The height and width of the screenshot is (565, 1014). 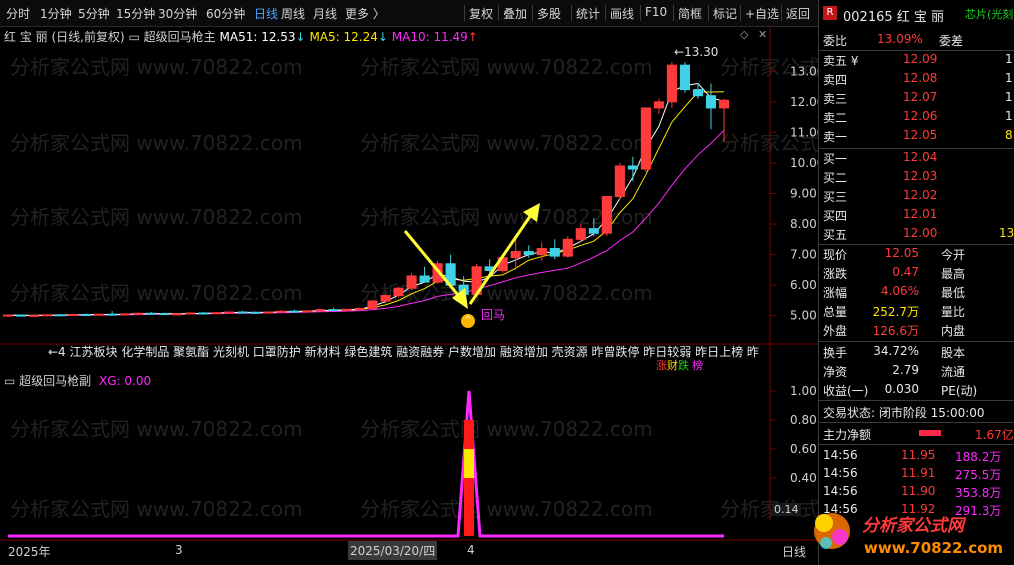 I want to click on stock-code-name: 002165 红 宝 丽, so click(x=894, y=17).